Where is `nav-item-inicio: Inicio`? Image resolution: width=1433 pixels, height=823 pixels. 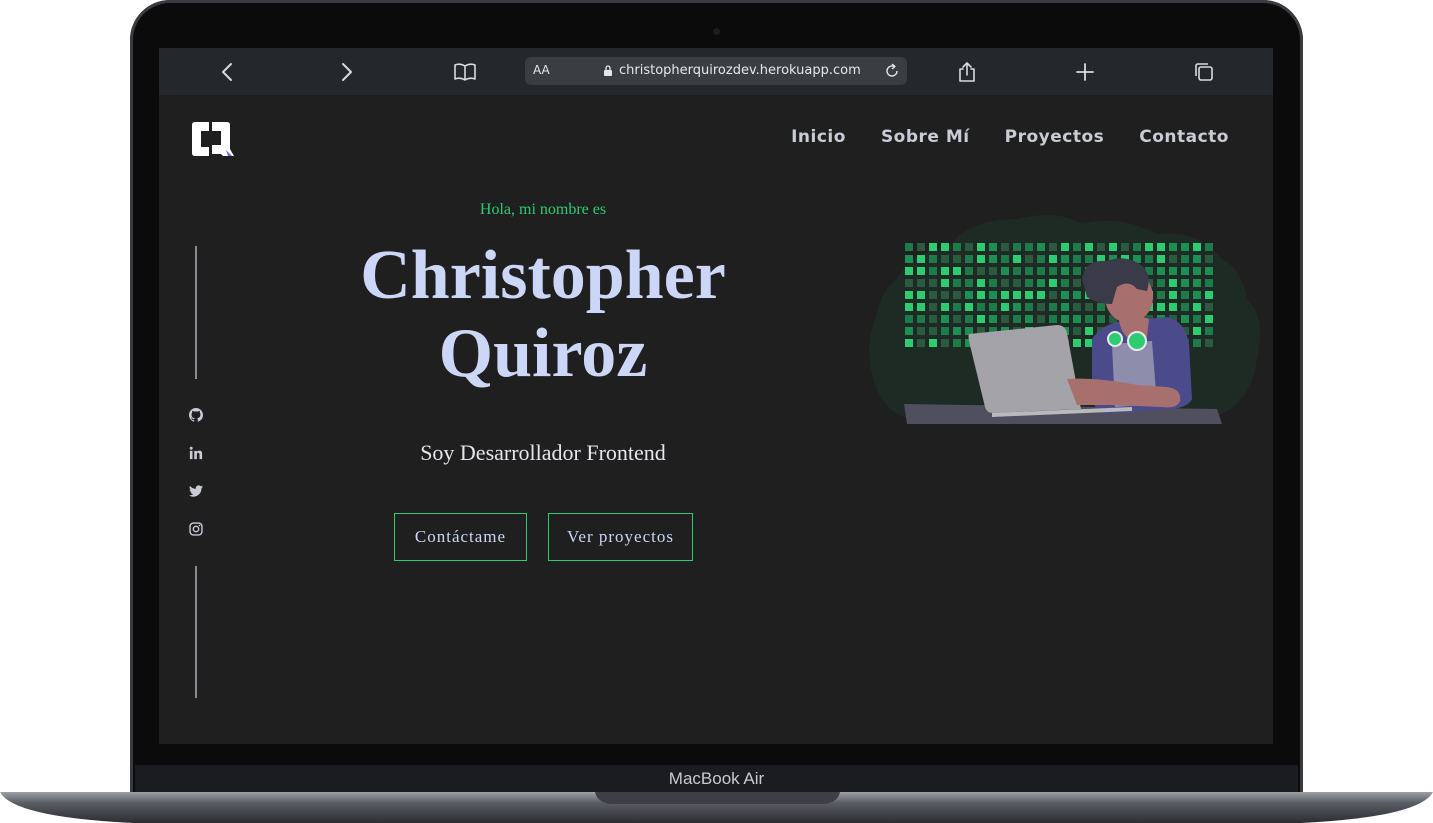
nav-item-inicio: Inicio is located at coordinates (818, 137).